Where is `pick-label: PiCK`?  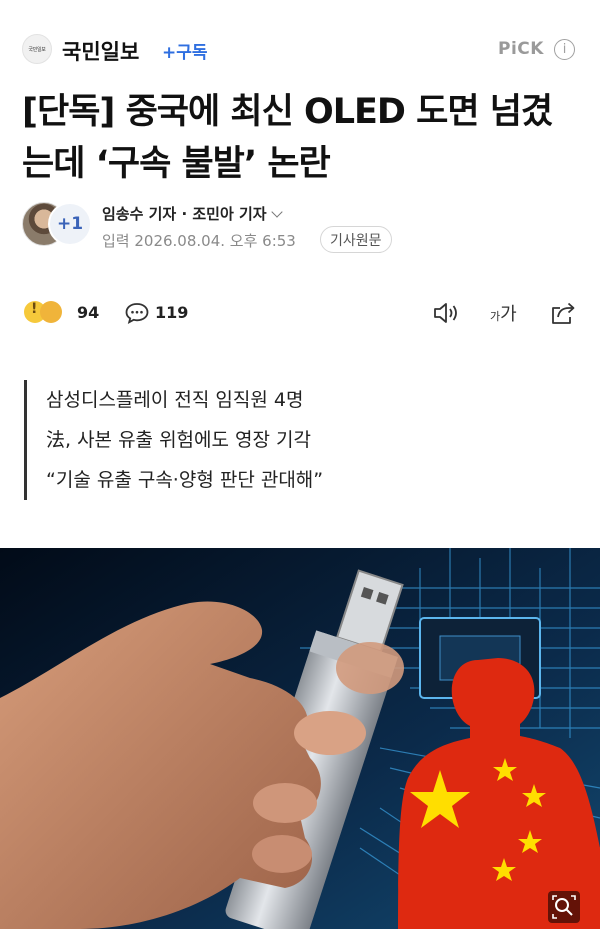
pick-label: PiCK is located at coordinates (521, 49).